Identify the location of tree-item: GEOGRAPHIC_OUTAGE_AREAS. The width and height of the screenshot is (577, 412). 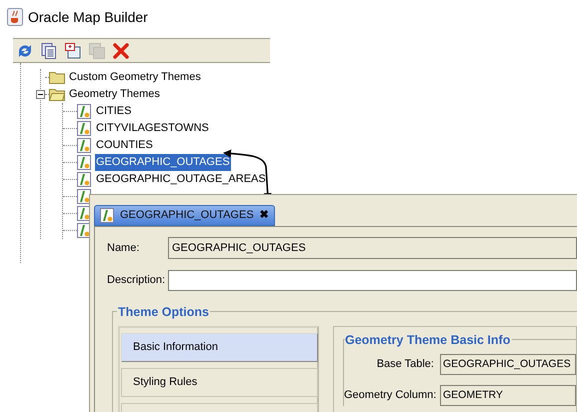
(181, 179).